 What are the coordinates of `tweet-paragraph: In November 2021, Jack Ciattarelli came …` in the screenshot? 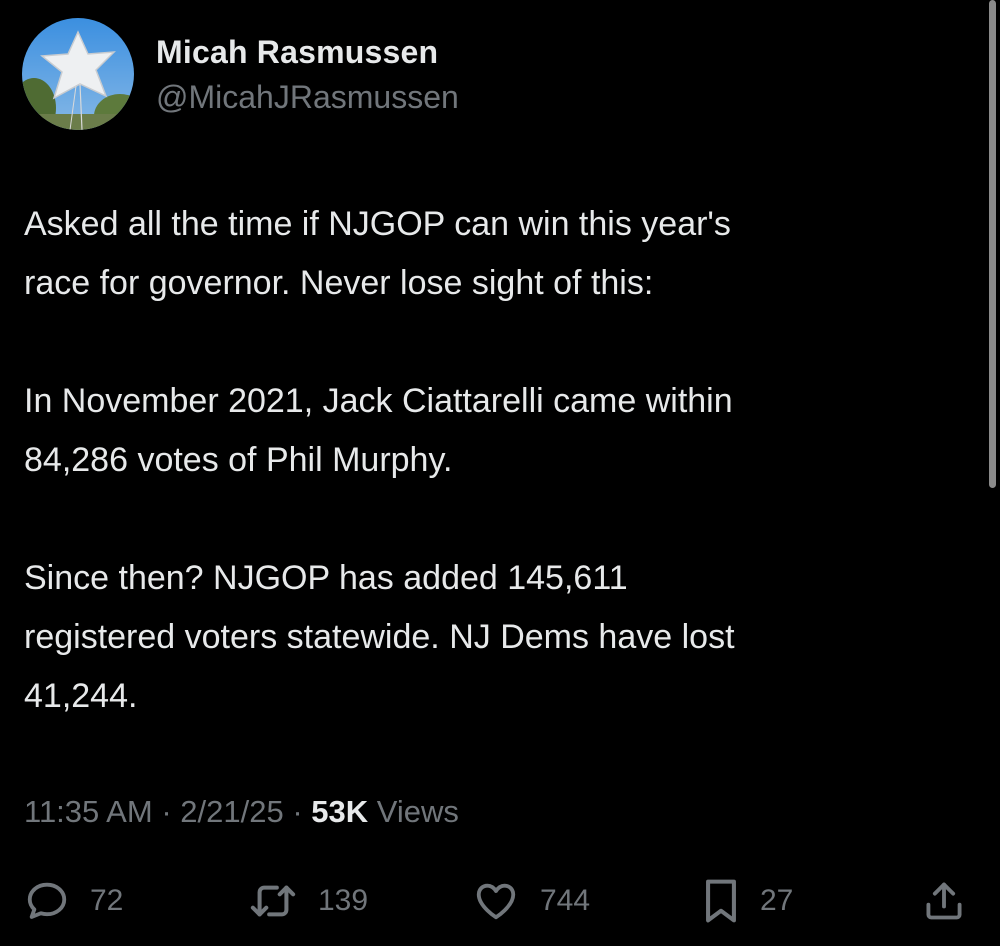 It's located at (378, 430).